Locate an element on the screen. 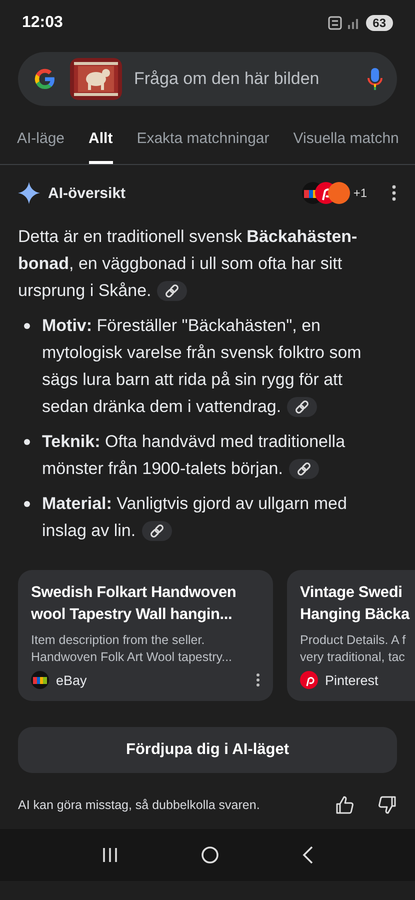 Image resolution: width=415 pixels, height=900 pixels. site-name: Pinterest is located at coordinates (352, 680).